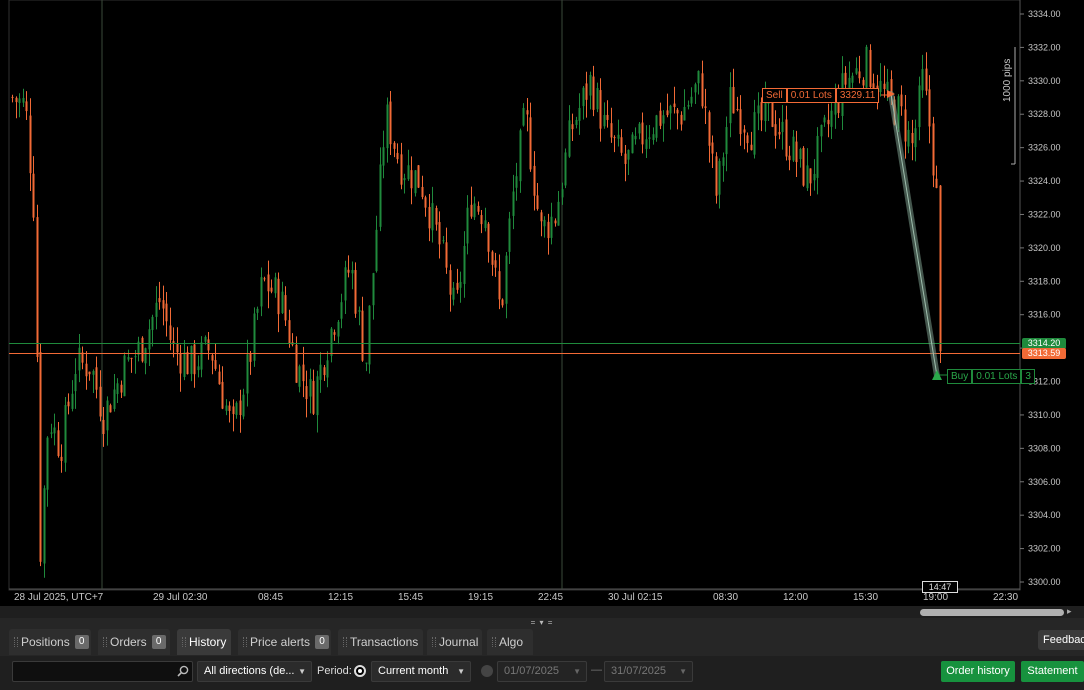 The image size is (1084, 690). I want to click on buy-side: Buy, so click(960, 376).